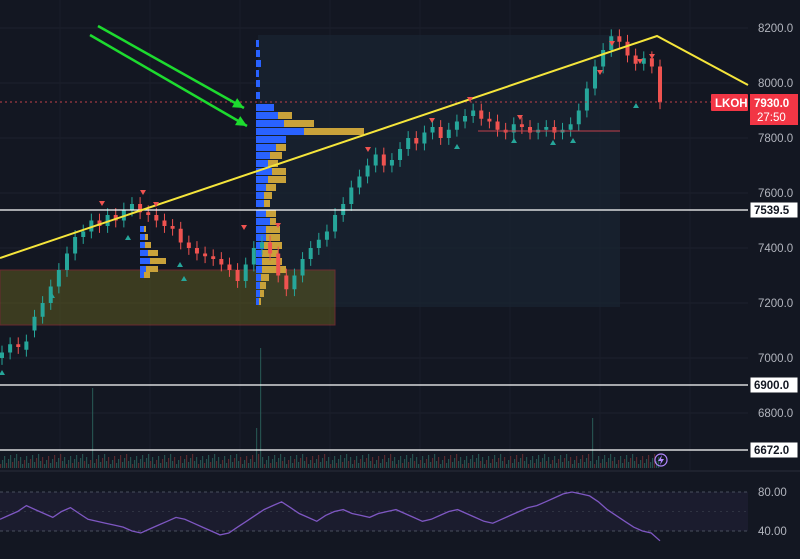  Describe the element at coordinates (775, 304) in the screenshot. I see `price-tick-label: 7200.0` at that location.